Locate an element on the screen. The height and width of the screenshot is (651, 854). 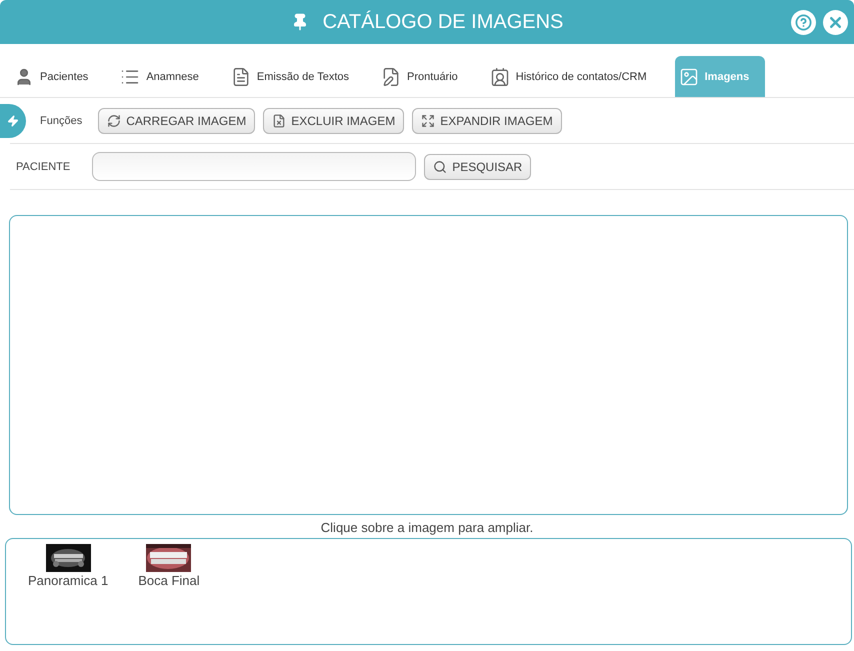
tab: Prontuário is located at coordinates (425, 76).